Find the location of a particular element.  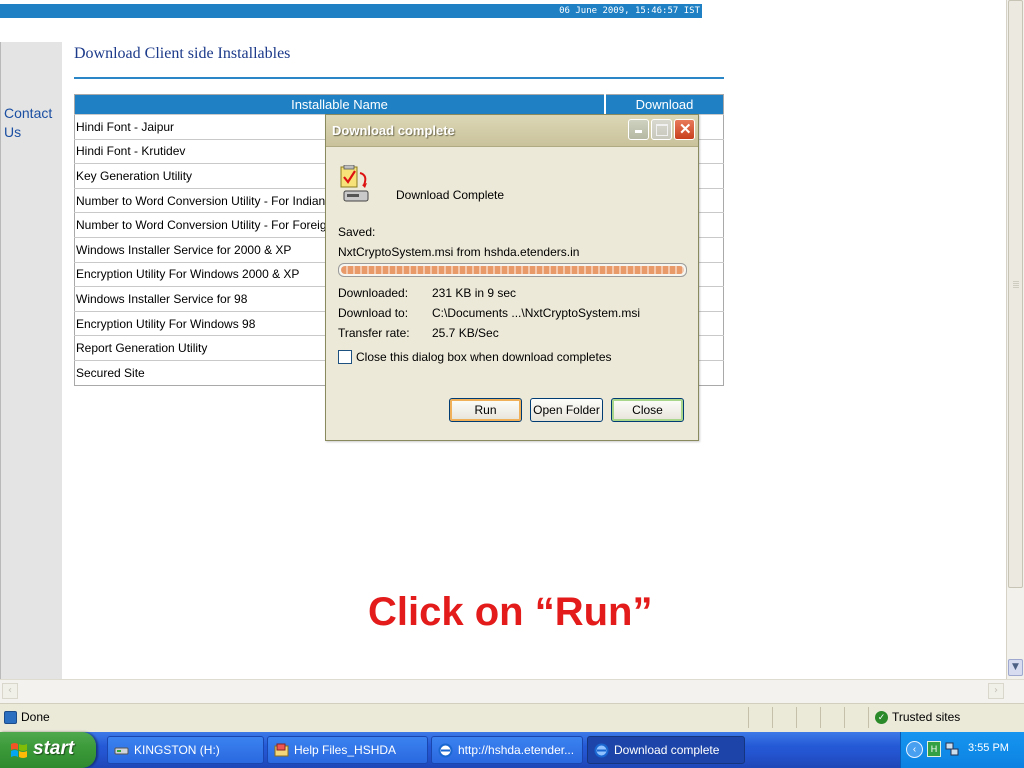

dialog-title-bar: Download complete ✕ is located at coordinates (512, 131).